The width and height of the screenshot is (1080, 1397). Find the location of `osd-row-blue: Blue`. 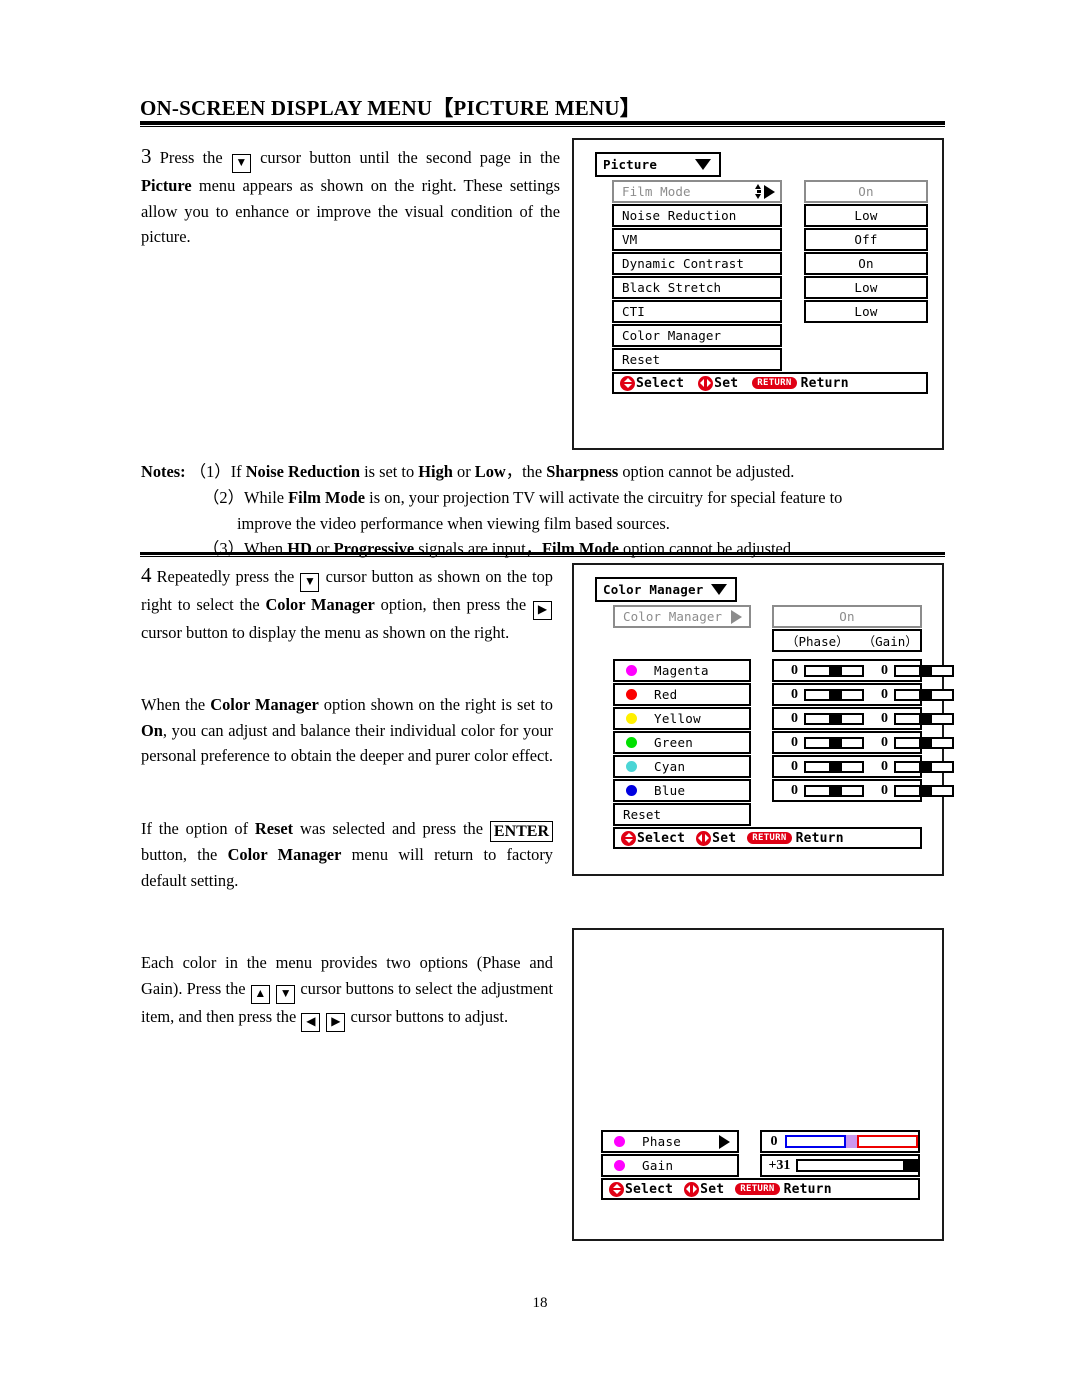

osd-row-blue: Blue is located at coordinates (682, 790).